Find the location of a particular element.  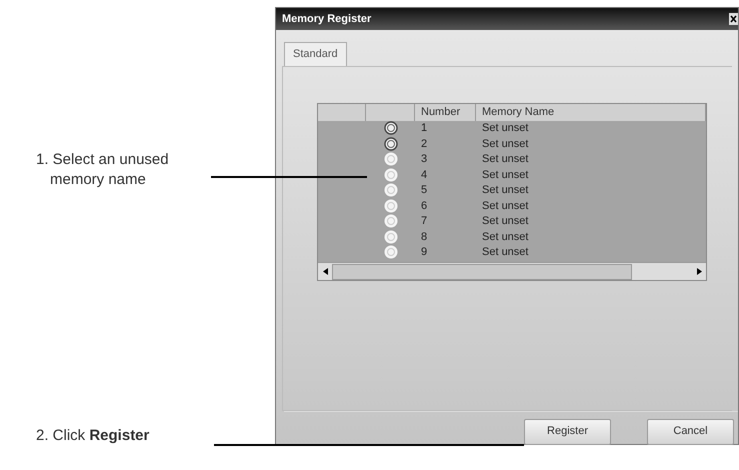

callout-text: 2. Click Register is located at coordinates (93, 436).